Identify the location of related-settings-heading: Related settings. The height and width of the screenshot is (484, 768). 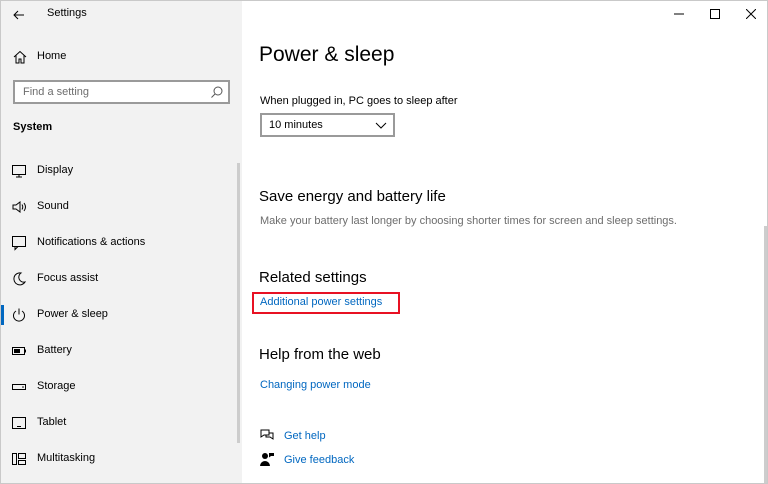
(313, 277).